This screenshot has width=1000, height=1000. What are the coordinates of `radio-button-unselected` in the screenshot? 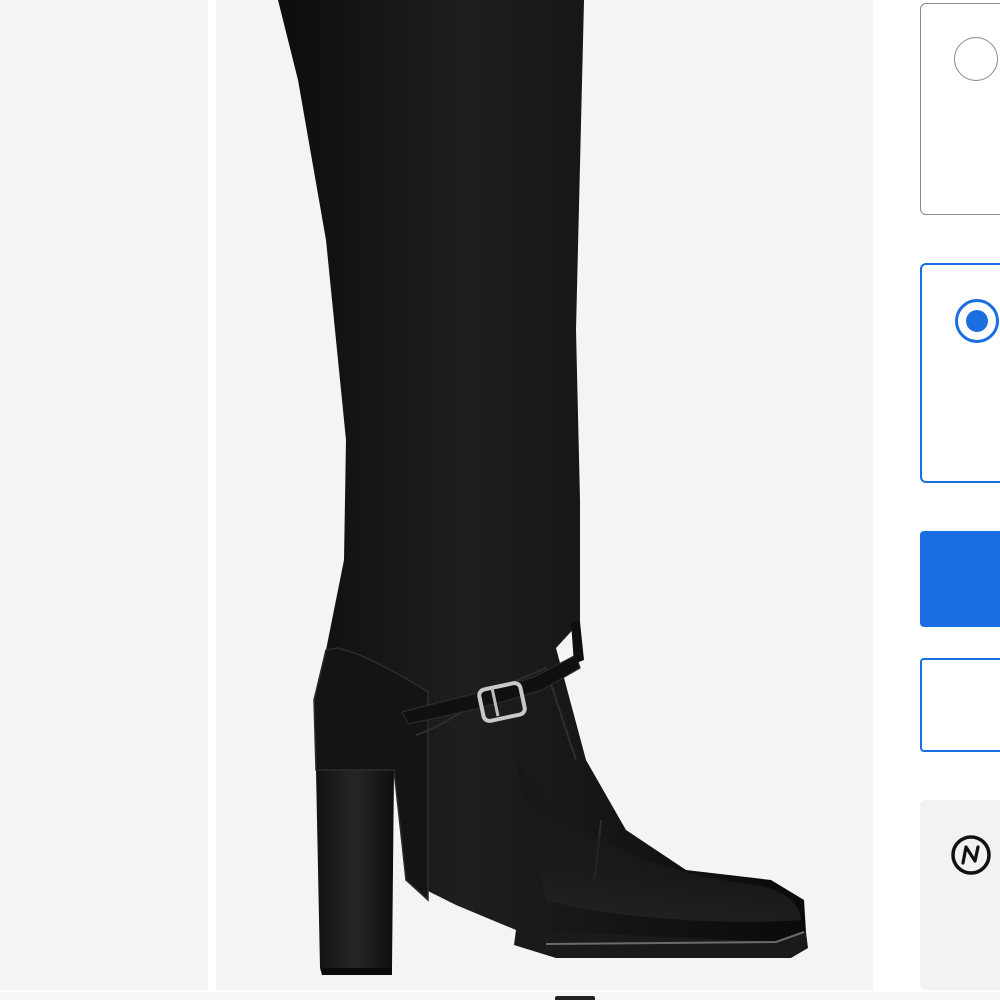 It's located at (976, 59).